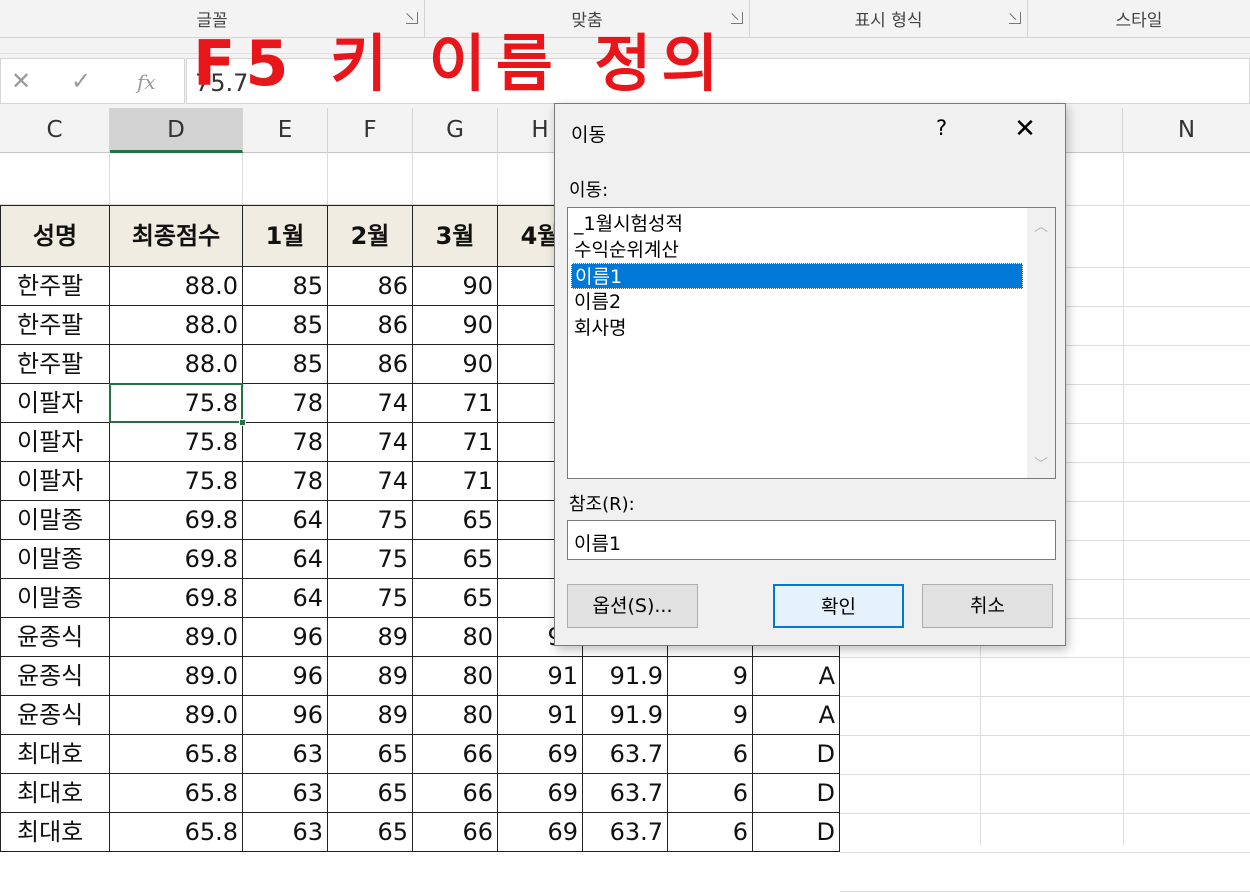 The image size is (1250, 892). Describe the element at coordinates (1041, 225) in the screenshot. I see `scroll-up-icon: ︿` at that location.